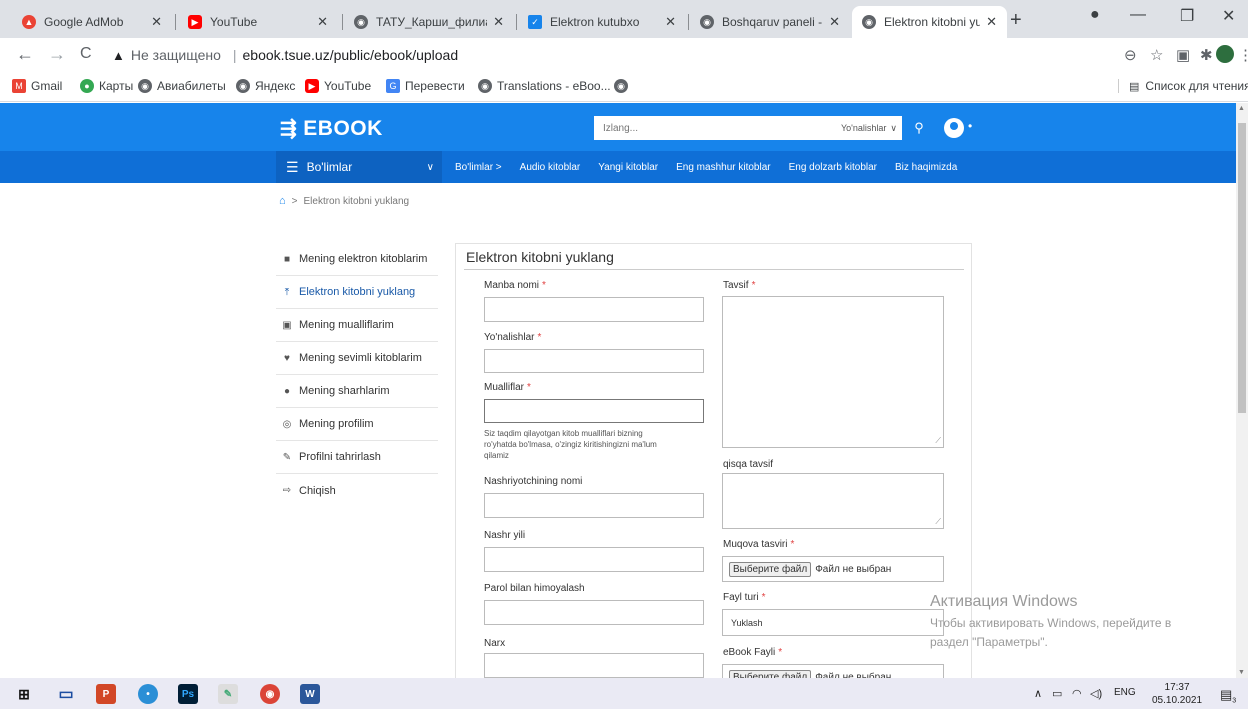 The image size is (1248, 709). Describe the element at coordinates (287, 457) in the screenshot. I see `edit-icon: ✎` at that location.